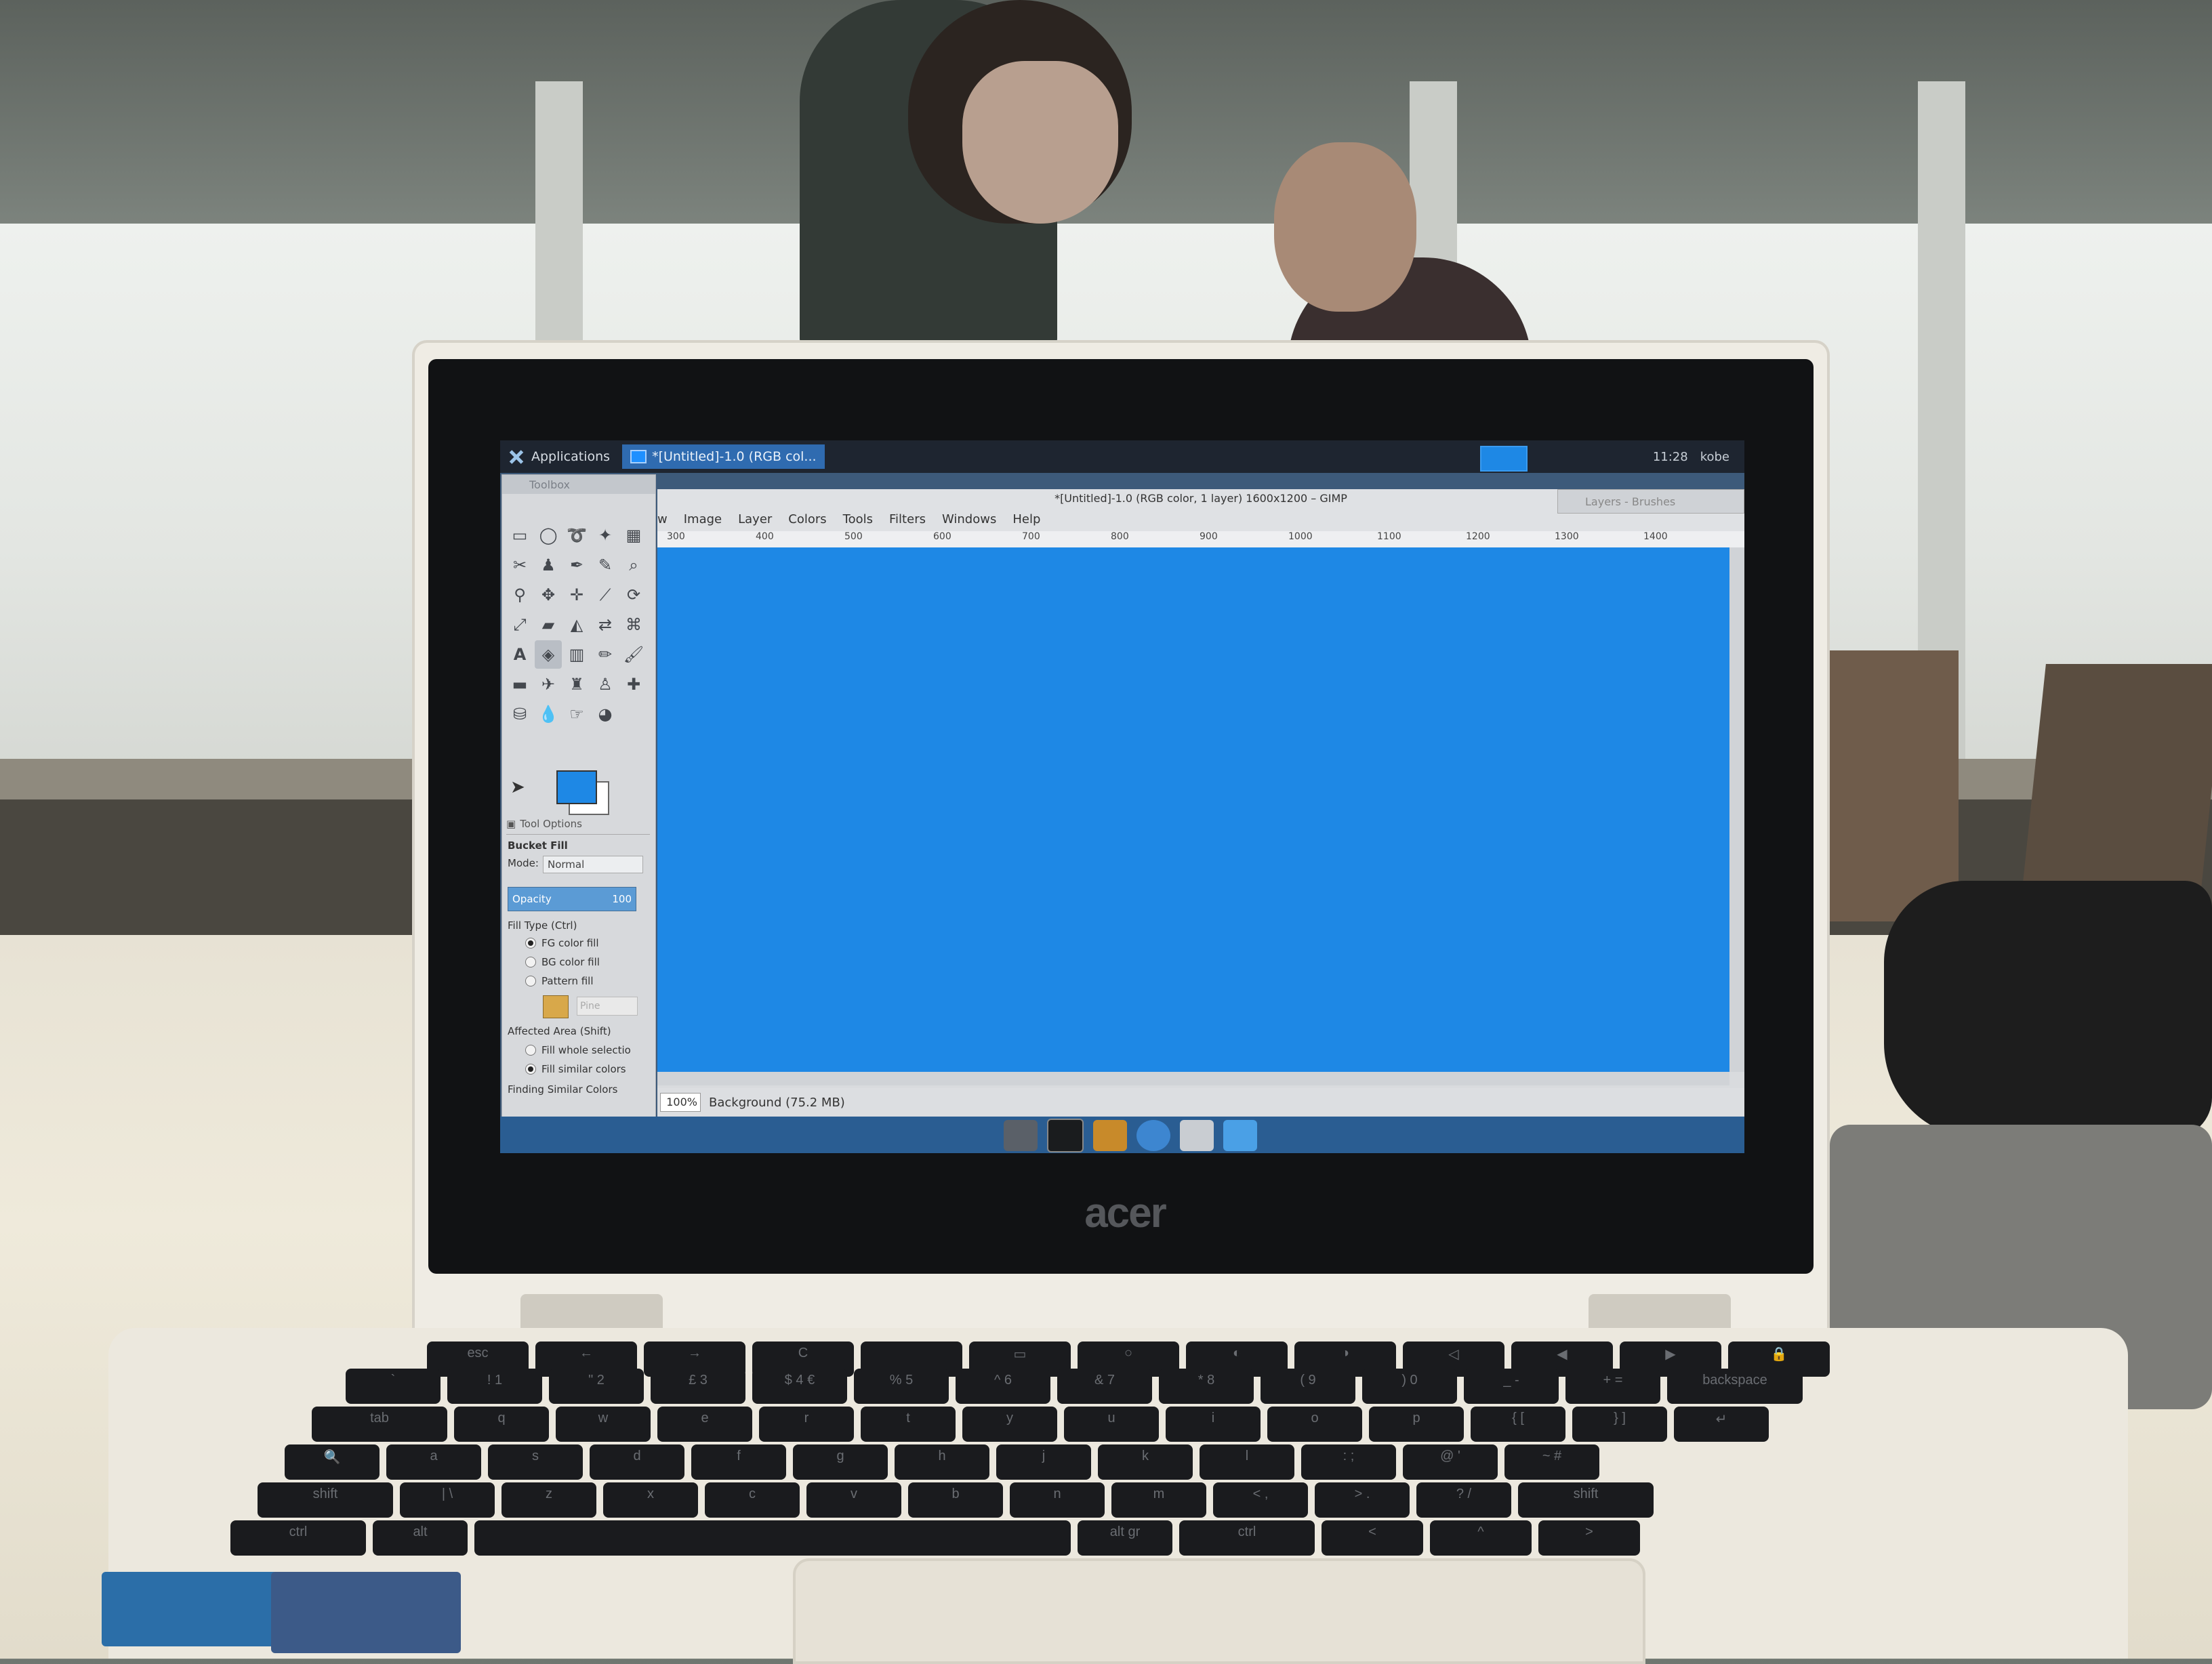  What do you see at coordinates (752, 1500) in the screenshot?
I see `keyboard-key: c` at bounding box center [752, 1500].